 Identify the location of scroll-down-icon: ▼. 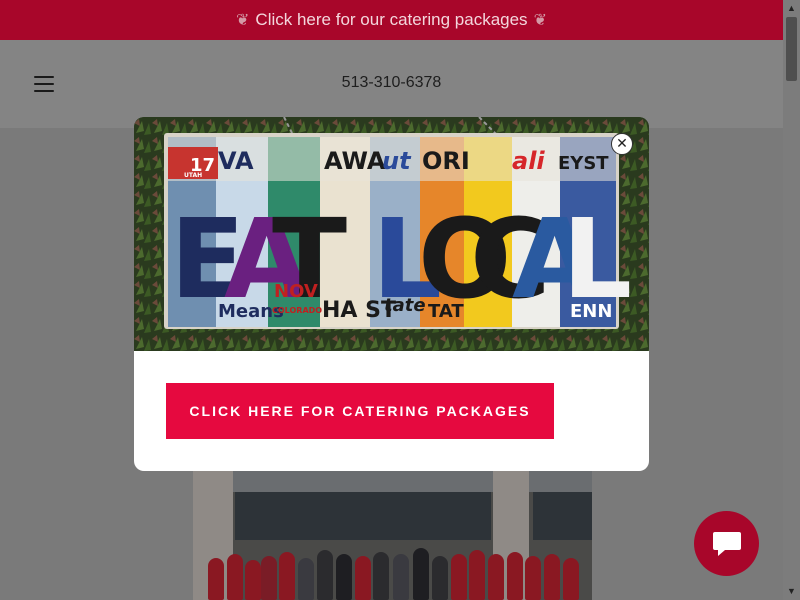
(791, 591).